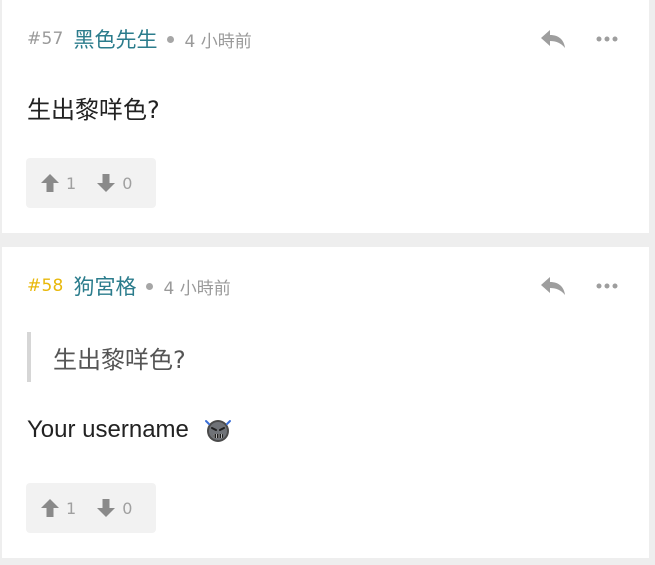  Describe the element at coordinates (119, 359) in the screenshot. I see `quote-text: 生出黎咩色?` at that location.